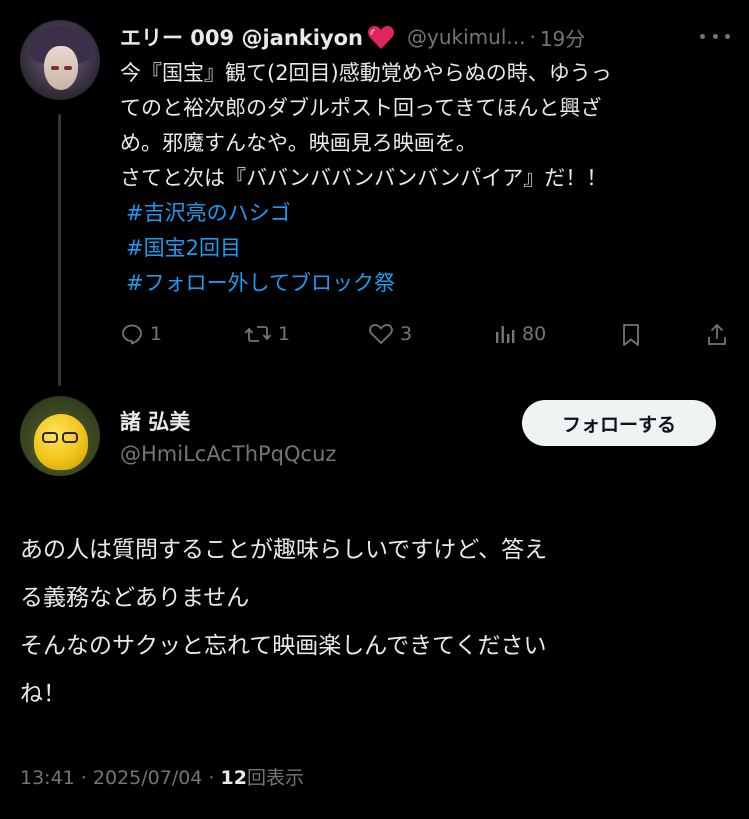  I want to click on parent-action-bar: 1 1 3 80, so click(425, 338).